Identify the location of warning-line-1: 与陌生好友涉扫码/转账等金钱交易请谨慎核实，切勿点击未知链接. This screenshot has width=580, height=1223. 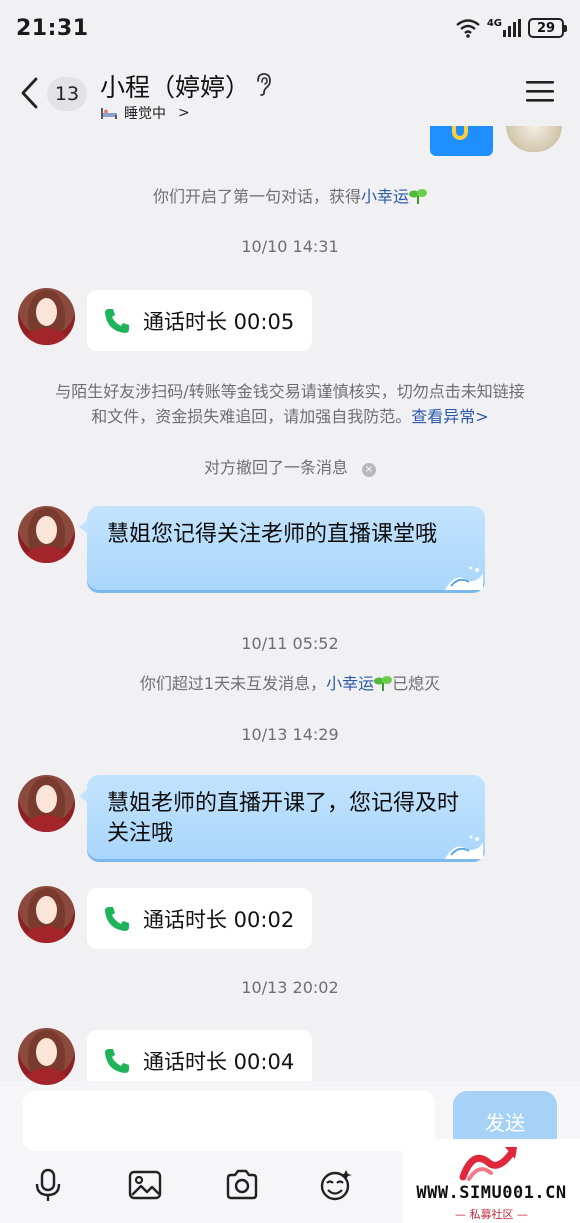
(290, 391).